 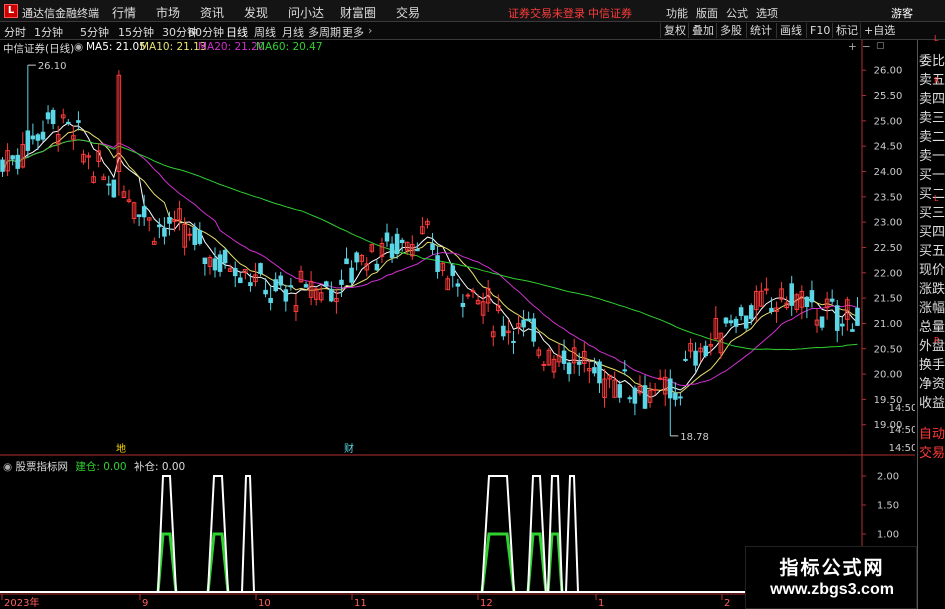 I want to click on side-marker-1: R, so click(x=937, y=80).